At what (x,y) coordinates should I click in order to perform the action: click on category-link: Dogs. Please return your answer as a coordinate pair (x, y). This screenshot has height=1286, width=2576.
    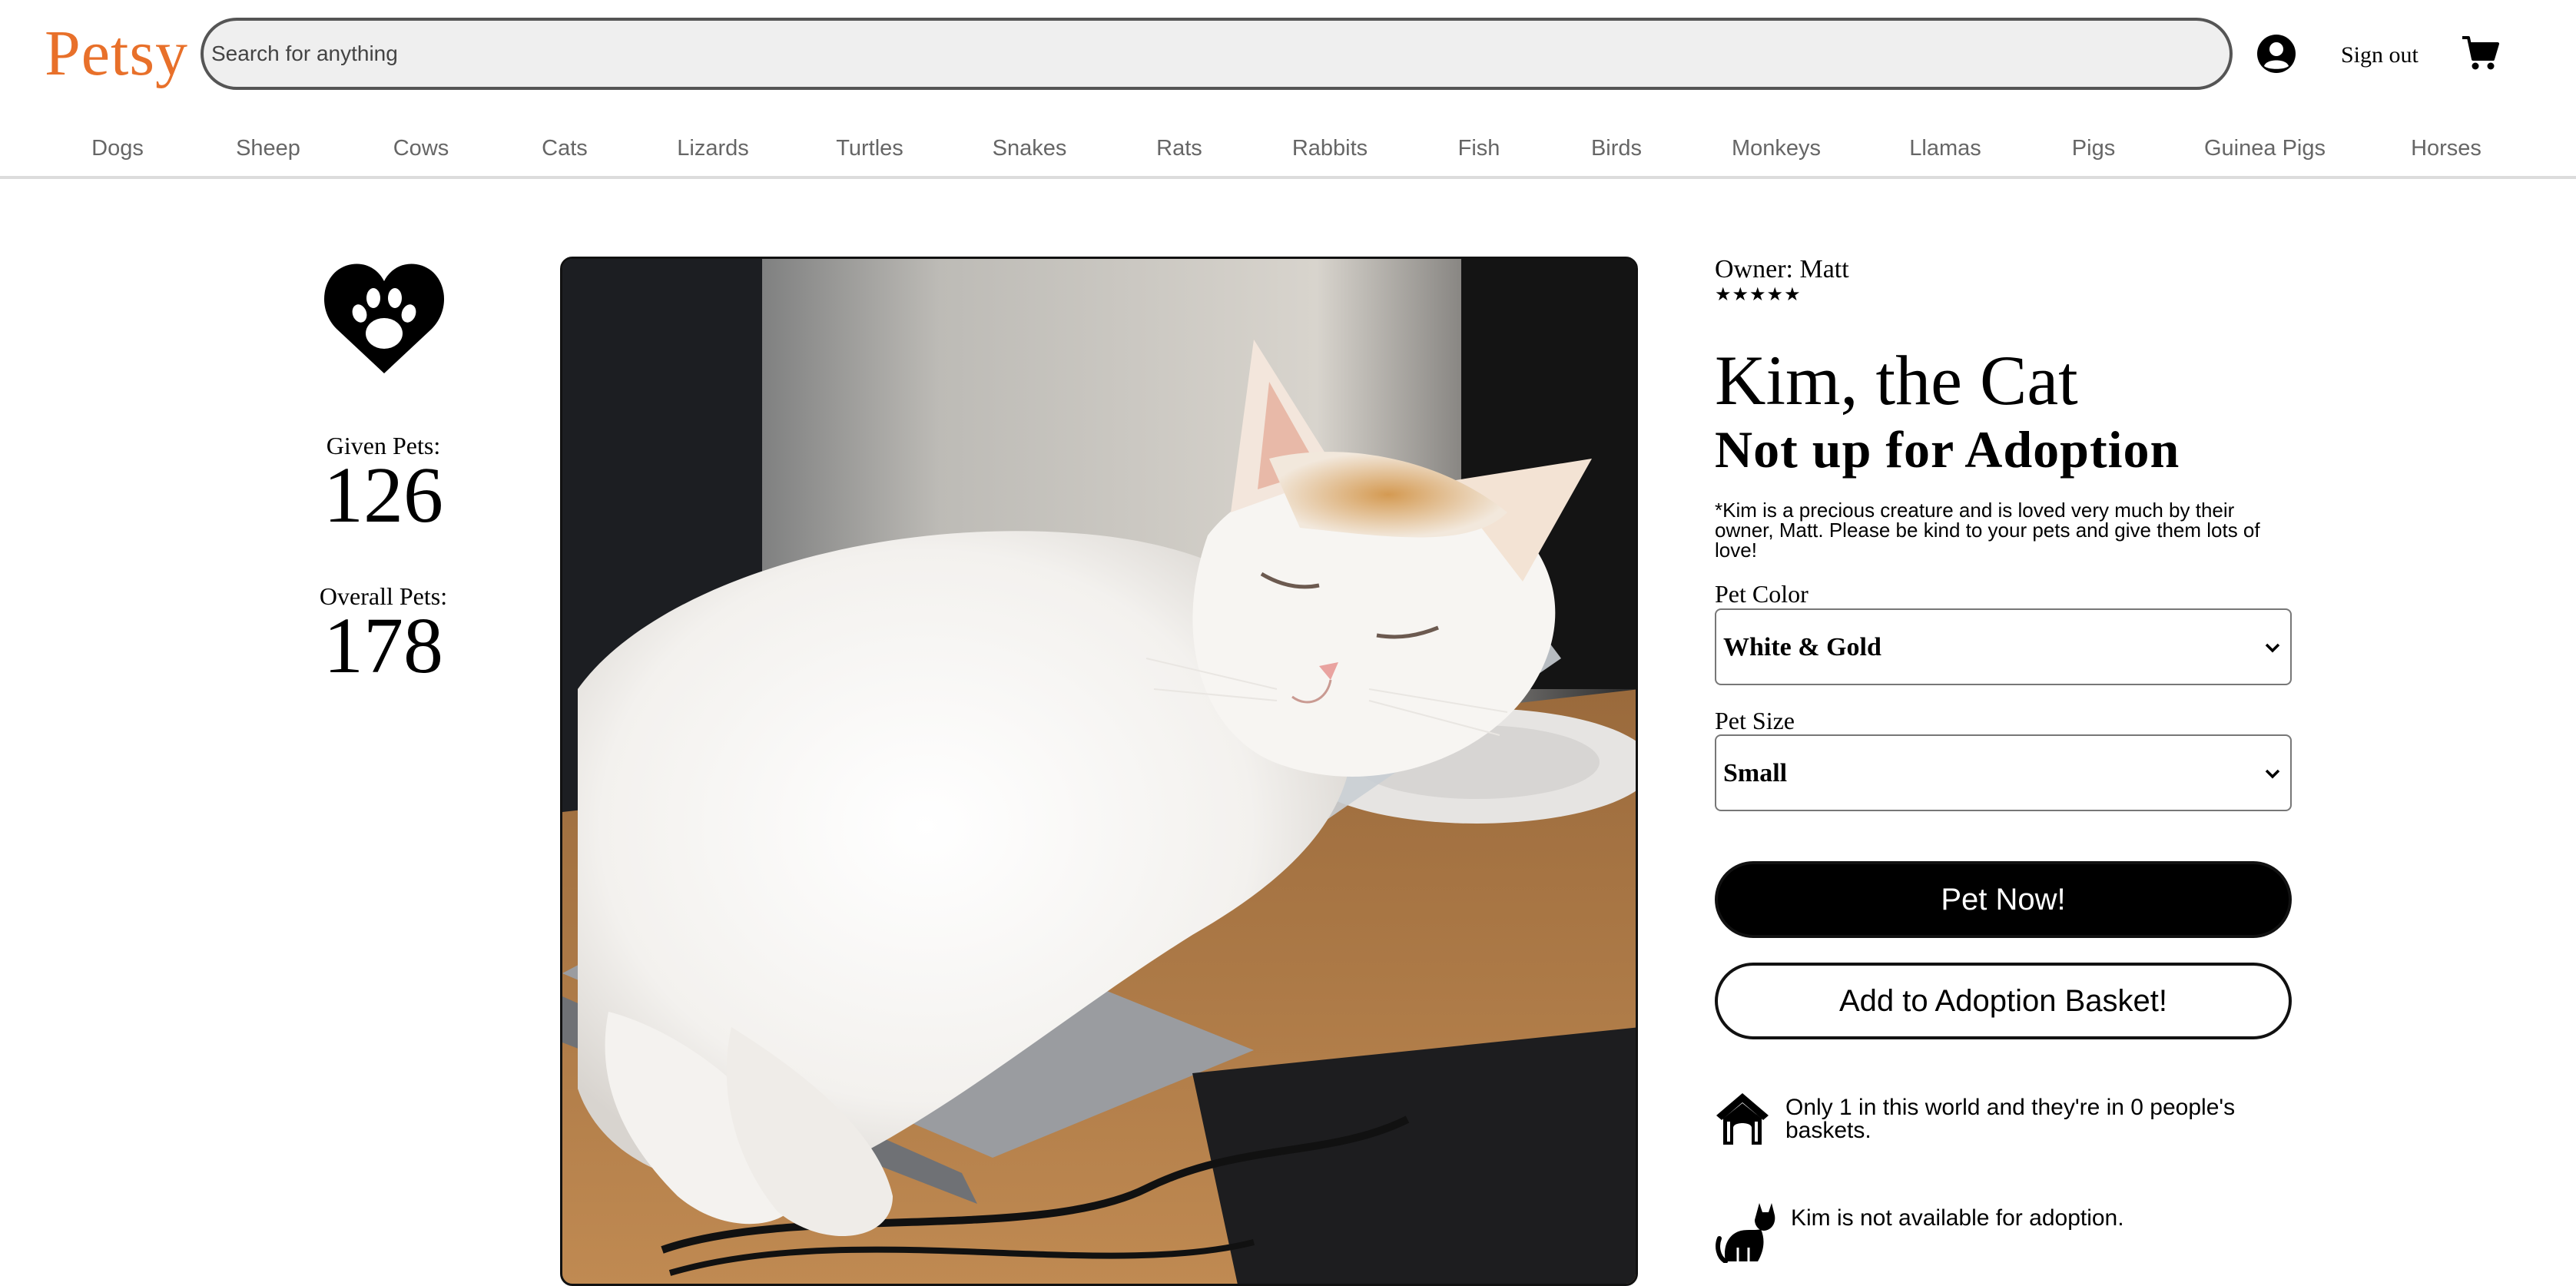
    Looking at the image, I should click on (117, 148).